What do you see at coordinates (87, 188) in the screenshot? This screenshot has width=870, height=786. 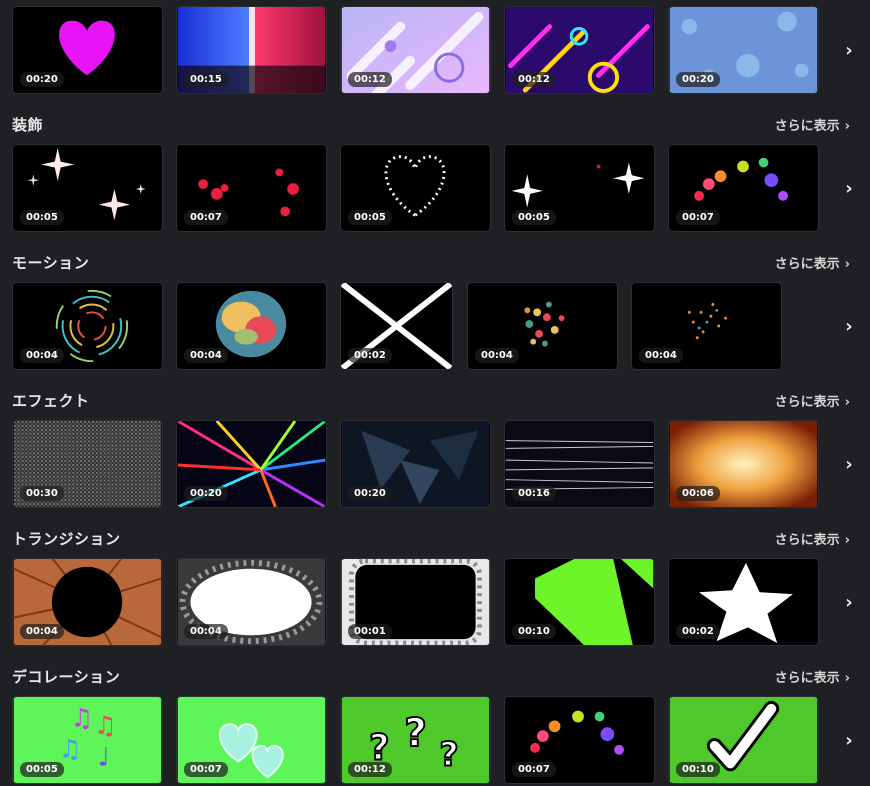 I see `clip-sparkles: 00:05` at bounding box center [87, 188].